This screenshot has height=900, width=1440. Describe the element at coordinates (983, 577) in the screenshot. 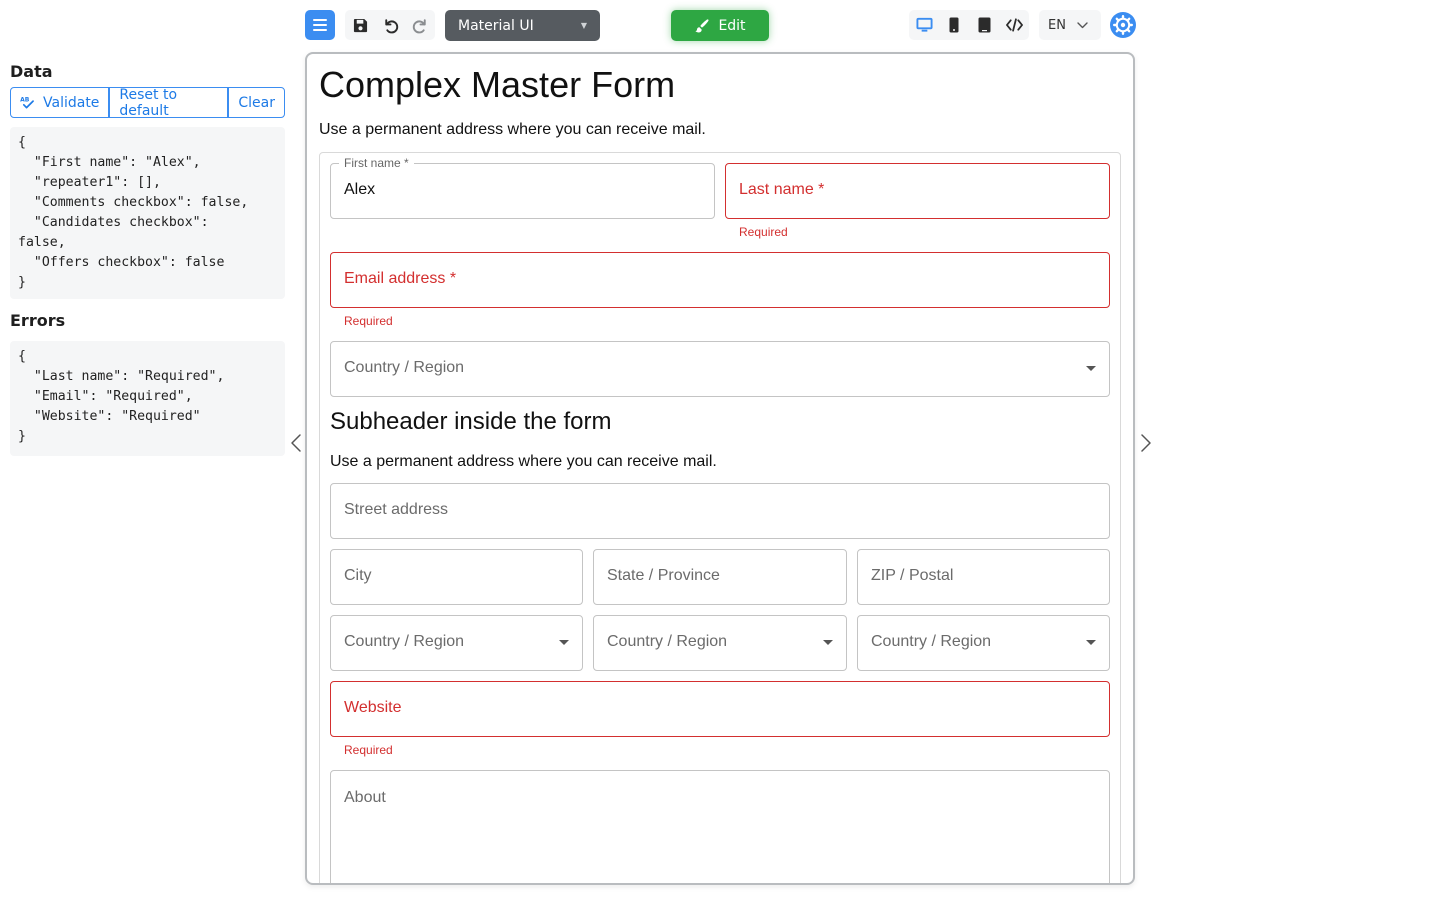

I see `zip-field: ZIP / Postal` at that location.